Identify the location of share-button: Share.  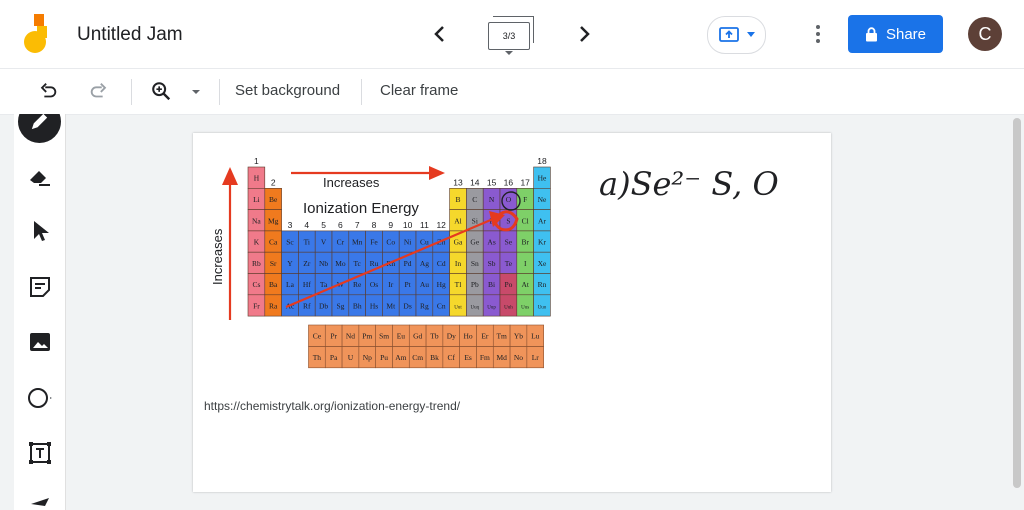
(895, 34).